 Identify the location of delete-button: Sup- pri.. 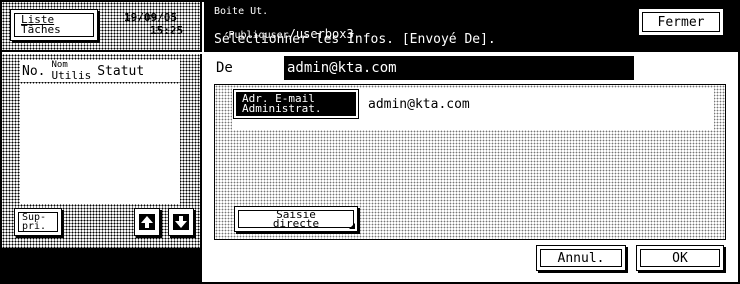
(38, 222).